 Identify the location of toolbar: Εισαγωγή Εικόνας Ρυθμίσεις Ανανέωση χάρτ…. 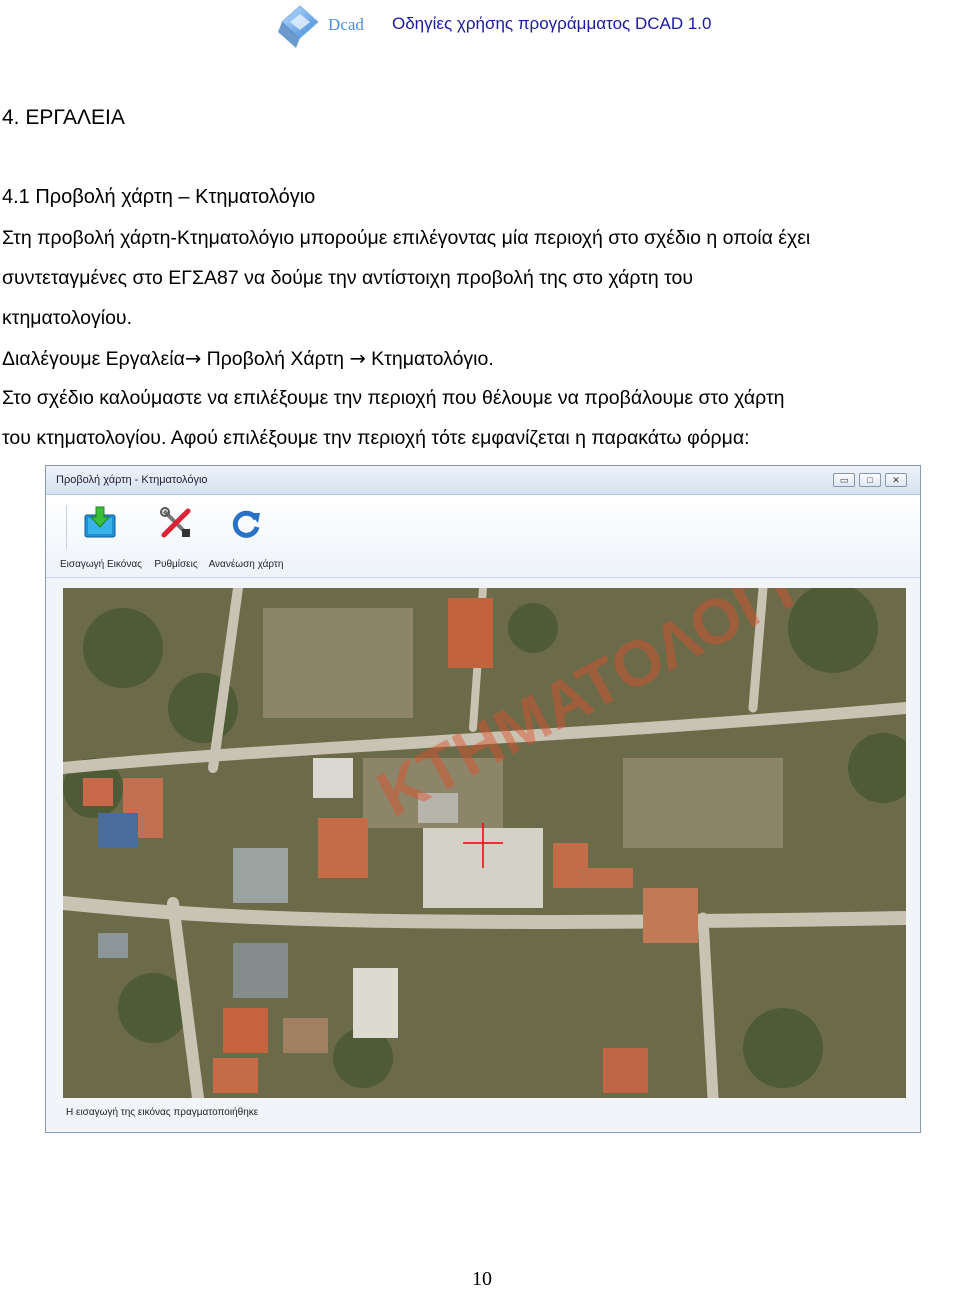
(483, 536).